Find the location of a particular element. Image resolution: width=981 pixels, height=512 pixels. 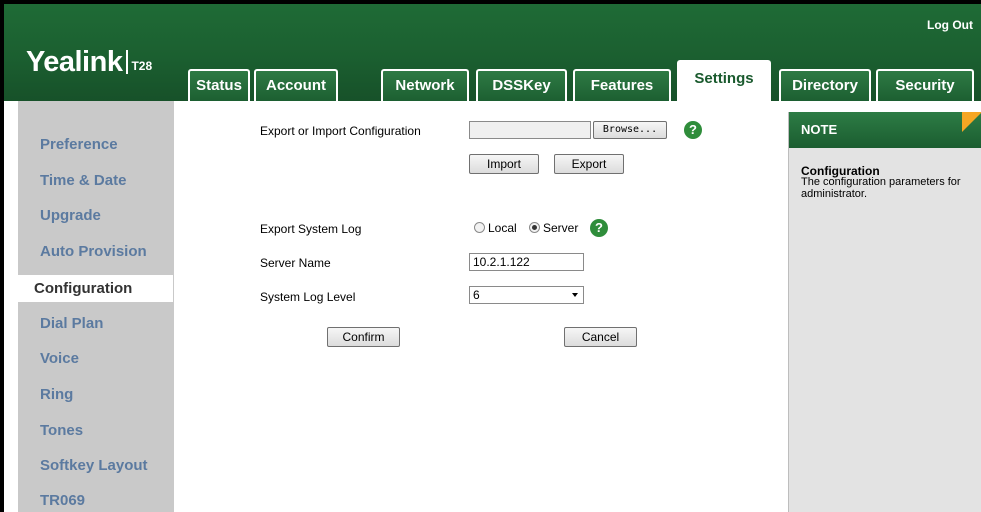

logo-separator is located at coordinates (127, 62).